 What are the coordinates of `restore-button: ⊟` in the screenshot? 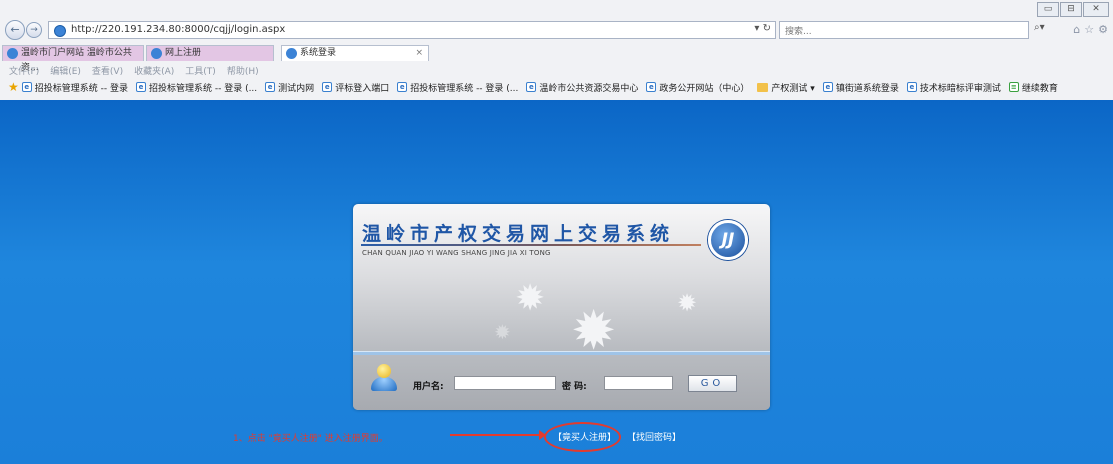 It's located at (1071, 9).